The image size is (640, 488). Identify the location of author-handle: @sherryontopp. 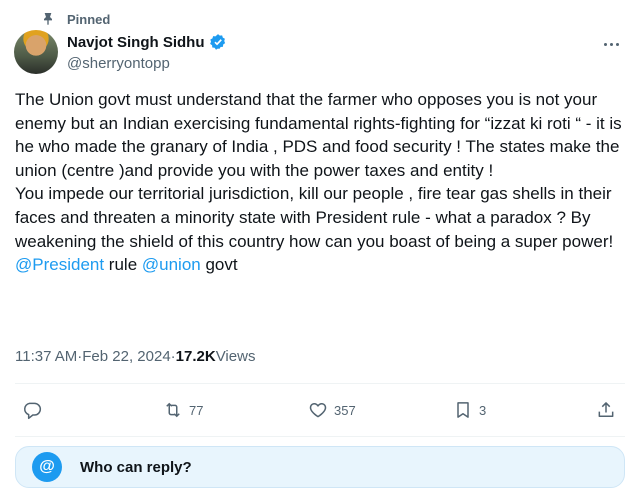
(118, 63).